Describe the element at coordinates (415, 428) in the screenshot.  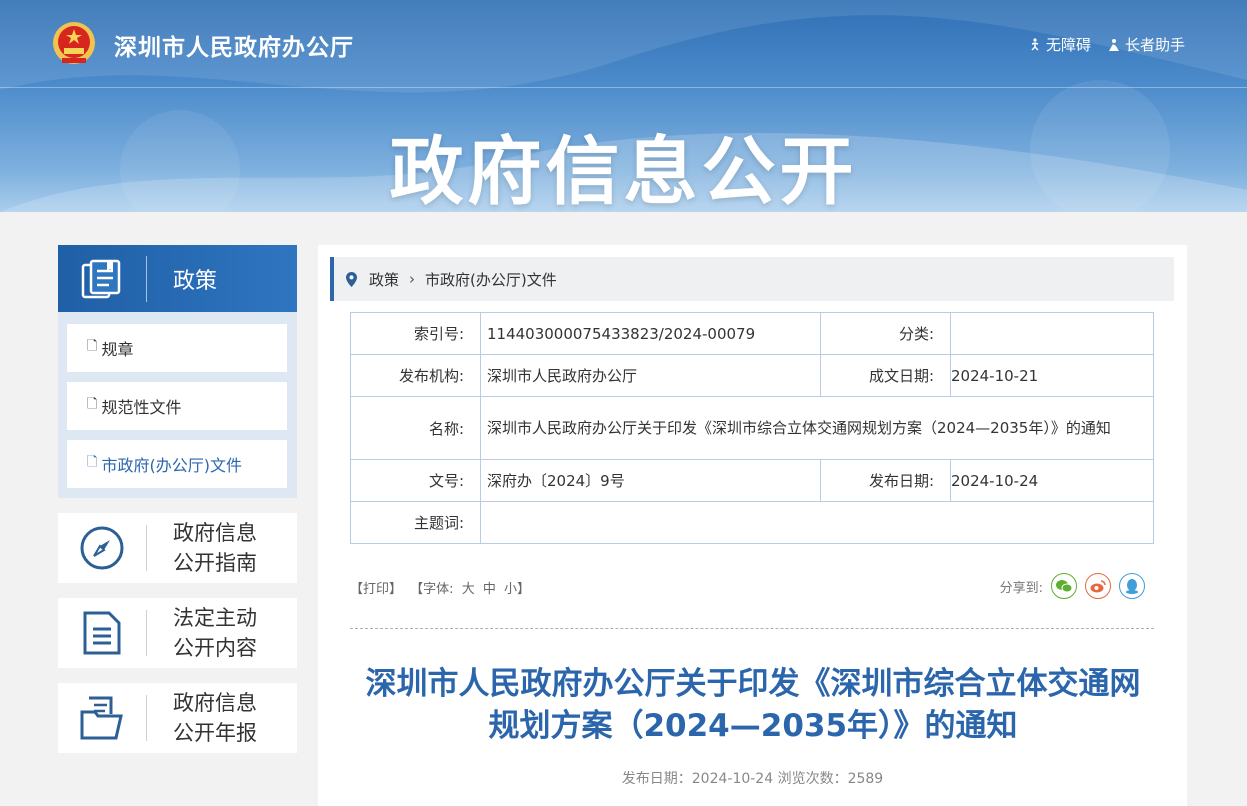
I see `meta-label: 名称:` at that location.